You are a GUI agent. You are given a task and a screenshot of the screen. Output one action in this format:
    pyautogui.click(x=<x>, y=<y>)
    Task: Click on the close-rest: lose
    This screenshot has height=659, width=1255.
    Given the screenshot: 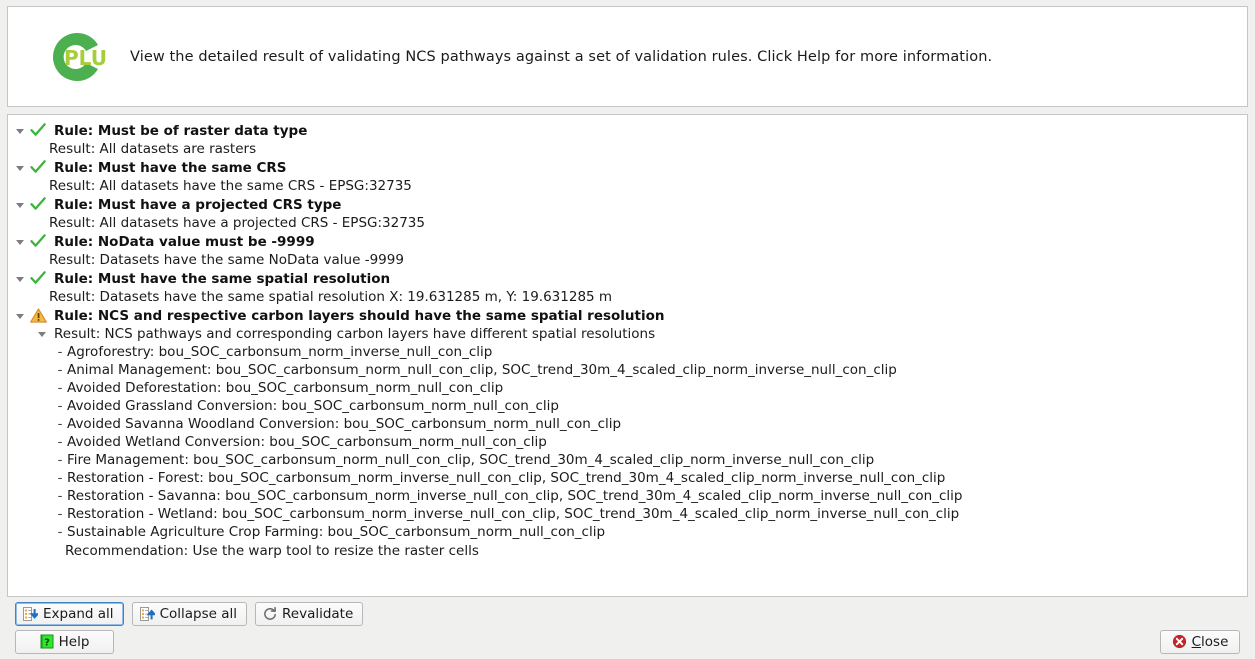 What is the action you would take?
    pyautogui.click(x=1215, y=641)
    